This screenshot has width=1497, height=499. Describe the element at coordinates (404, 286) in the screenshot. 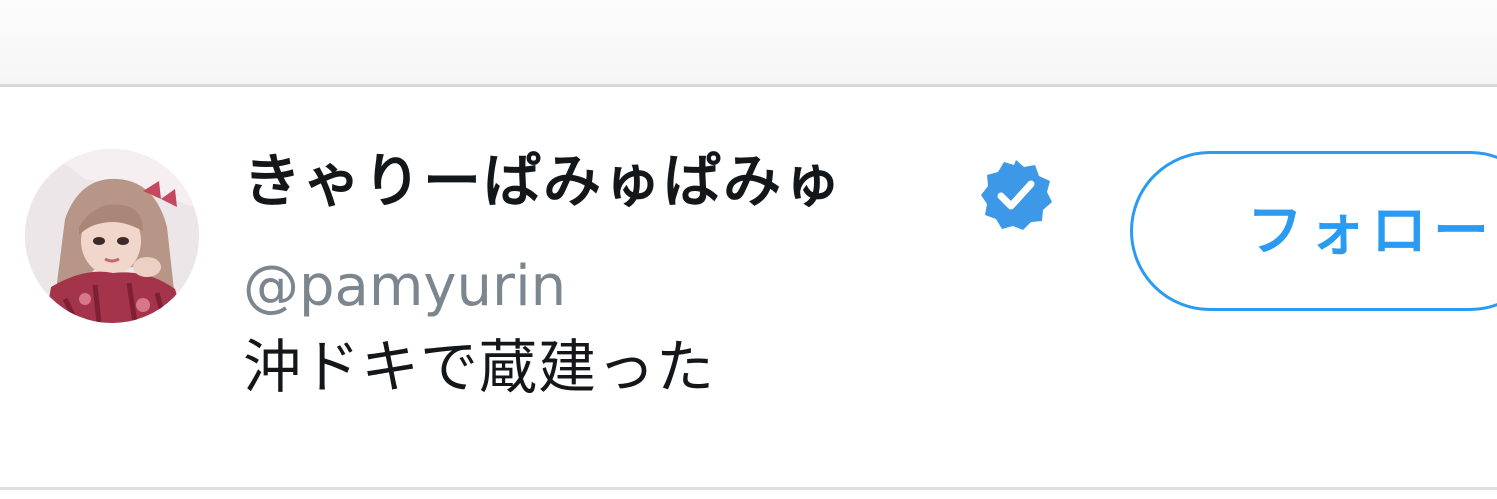

I see `user-handle: @pamyurin` at that location.